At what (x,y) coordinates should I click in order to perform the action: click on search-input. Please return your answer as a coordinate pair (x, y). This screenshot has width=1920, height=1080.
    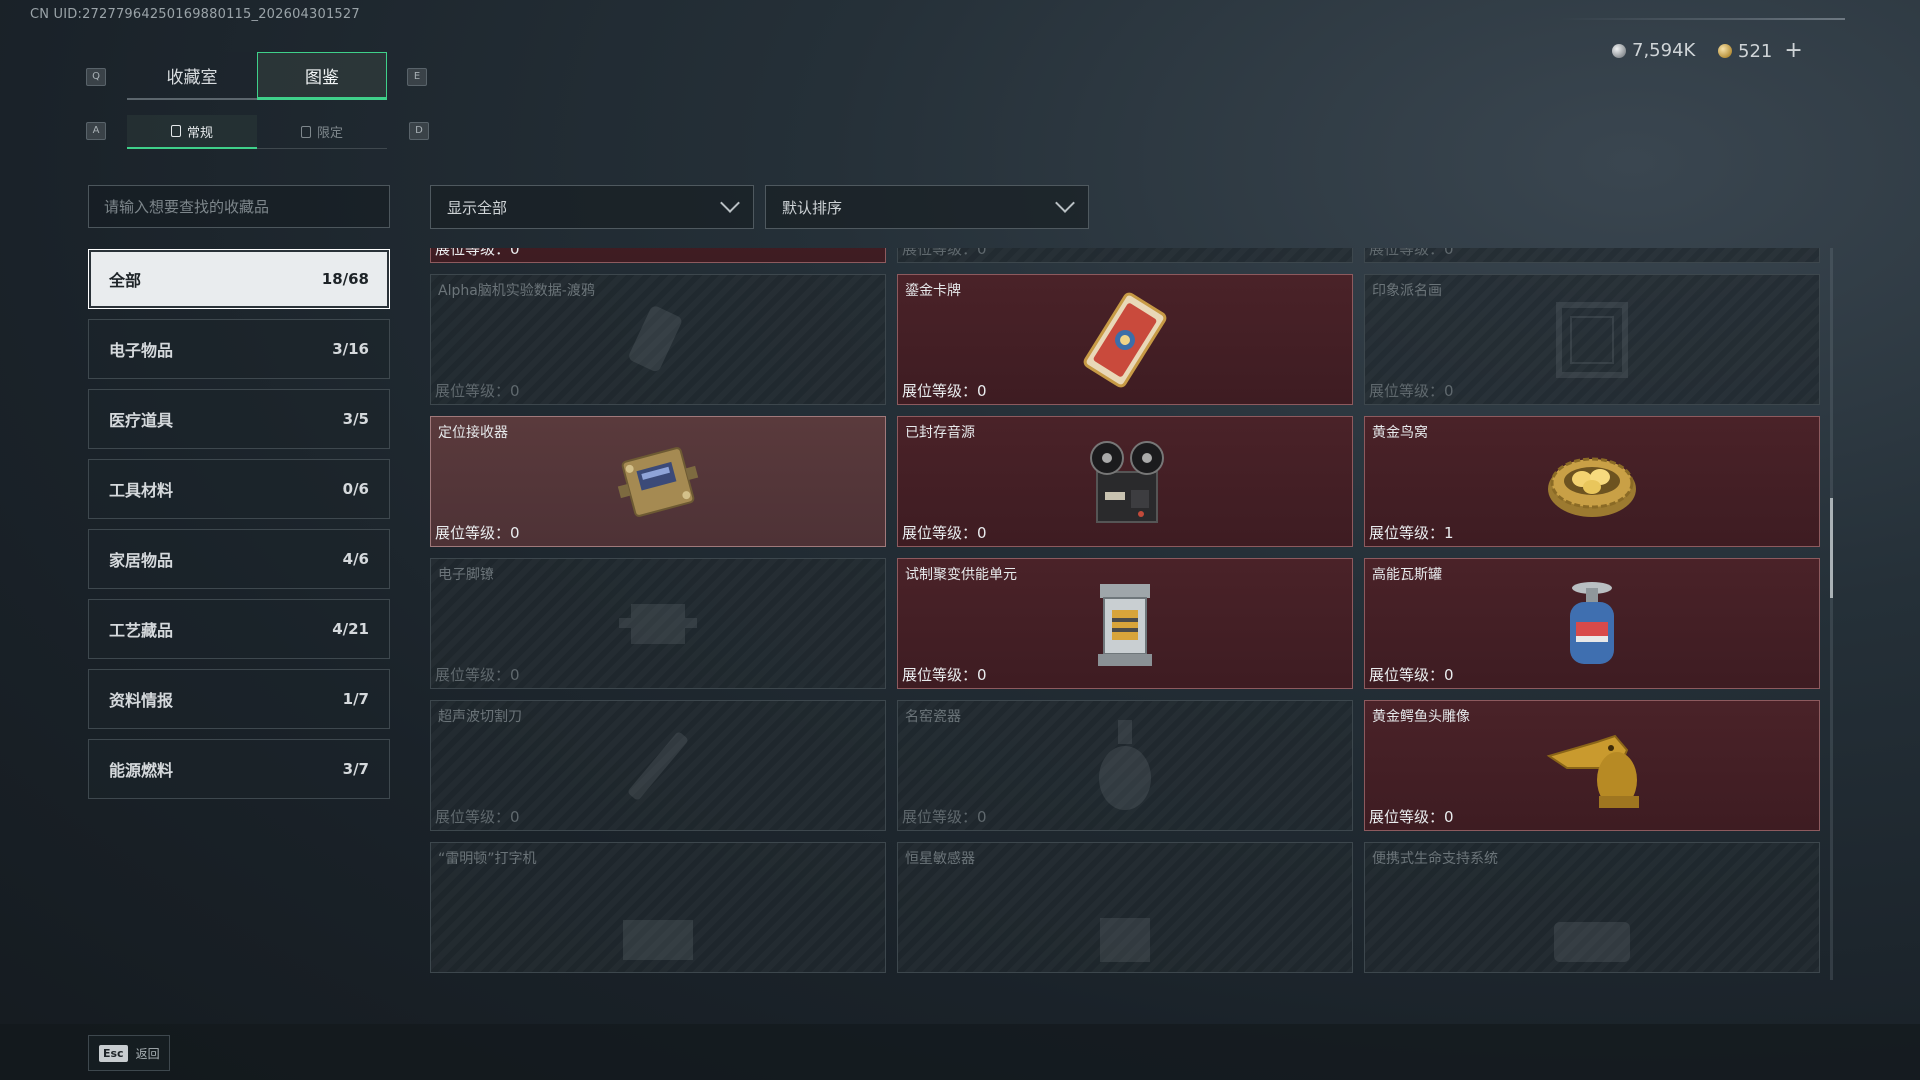
    Looking at the image, I should click on (246, 206).